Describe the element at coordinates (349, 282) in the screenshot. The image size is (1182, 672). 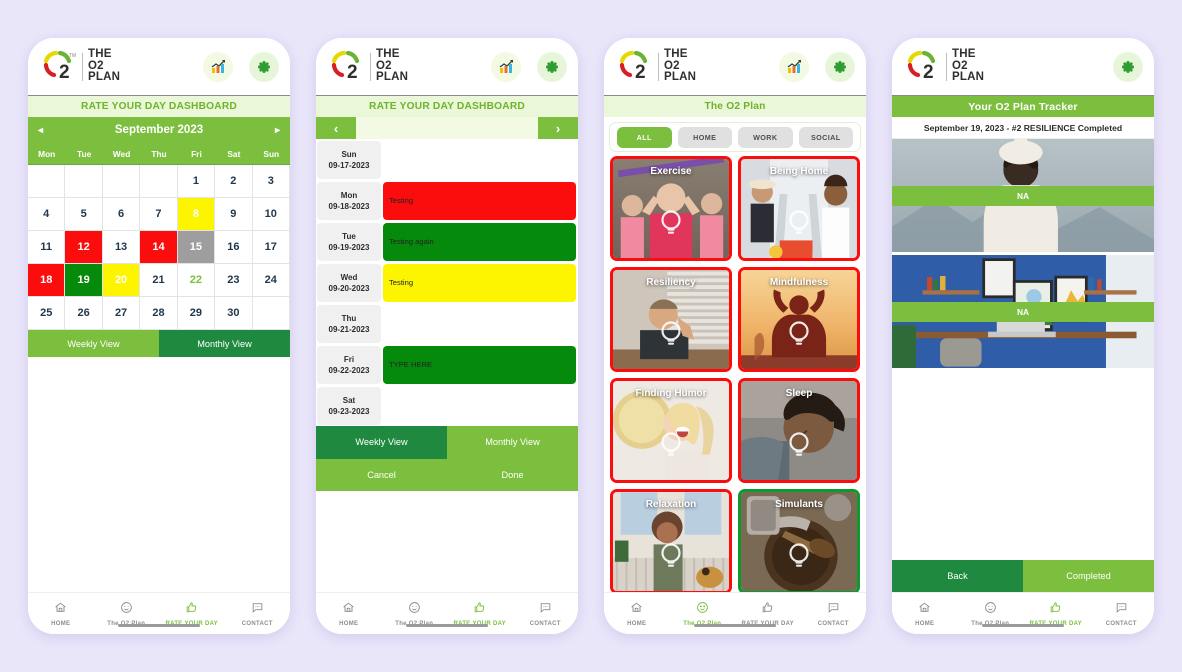
I see `day-label-cell: Wed 09-20-2023` at that location.